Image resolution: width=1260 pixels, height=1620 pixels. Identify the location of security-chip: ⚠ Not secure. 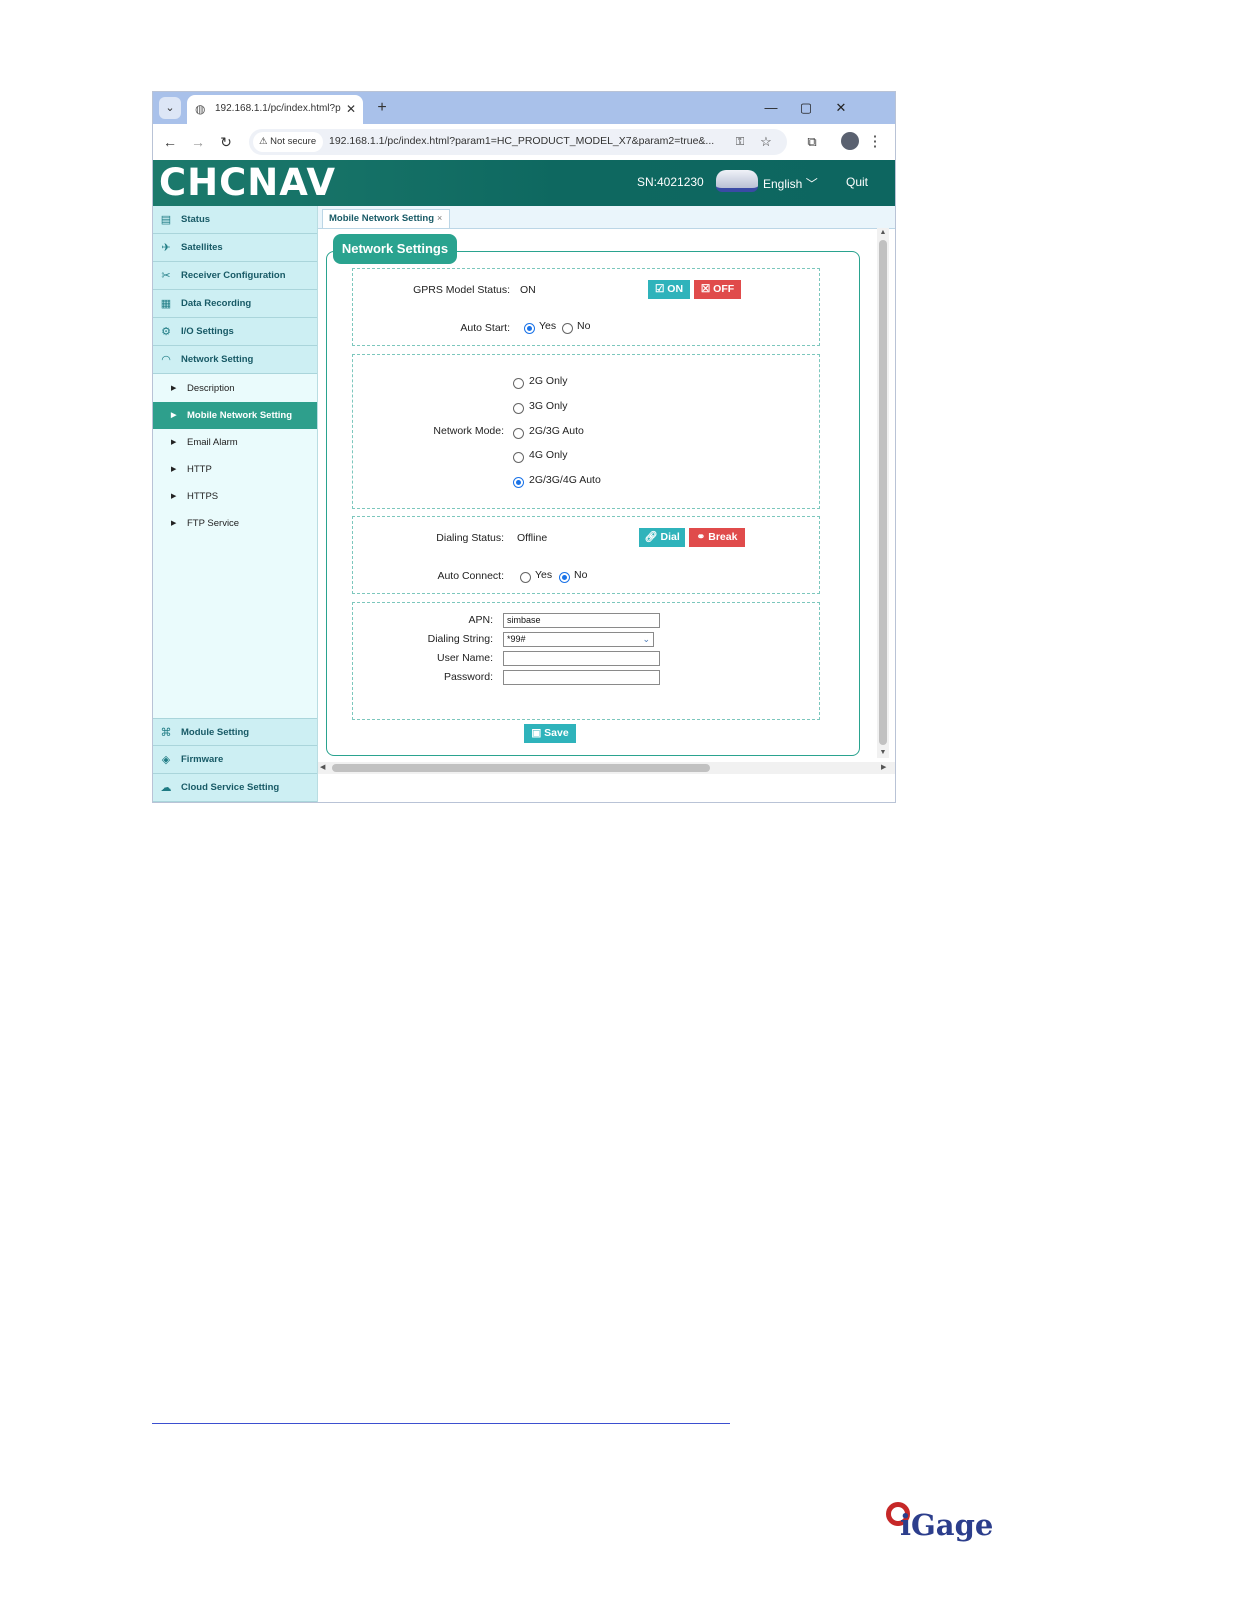
(288, 142).